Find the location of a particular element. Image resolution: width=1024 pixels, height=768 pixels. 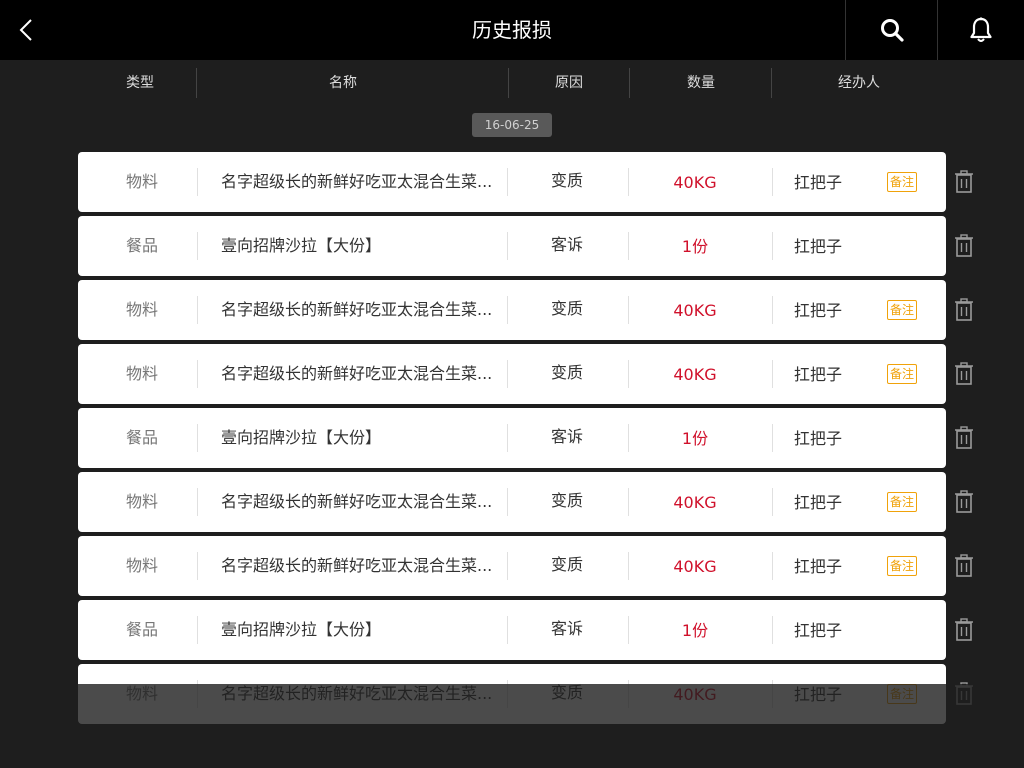

search-button is located at coordinates (891, 30).